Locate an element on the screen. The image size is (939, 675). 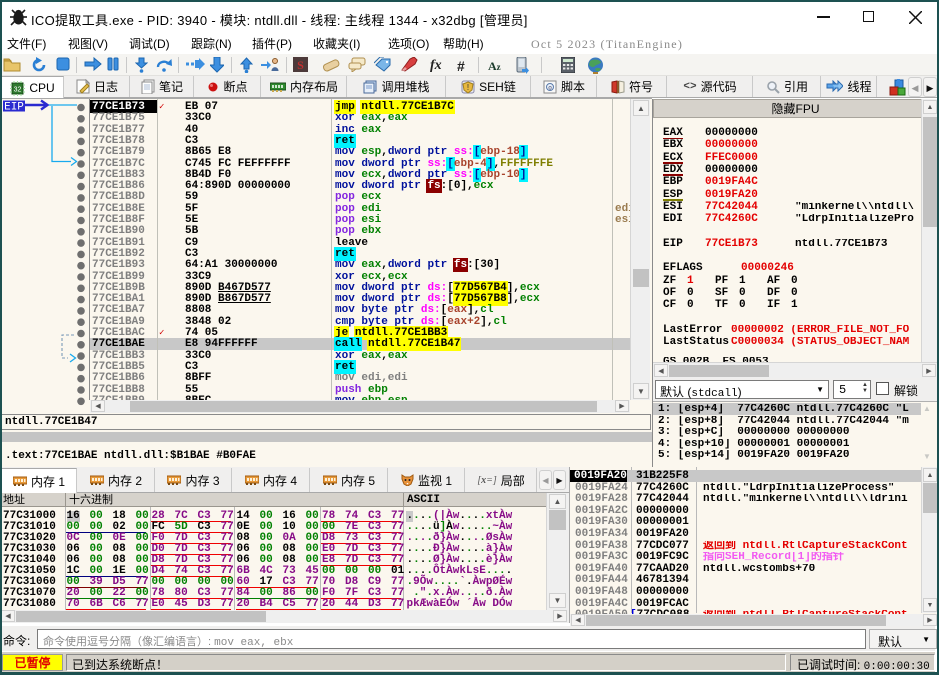
svg-text: S is located at coordinates (300, 65).